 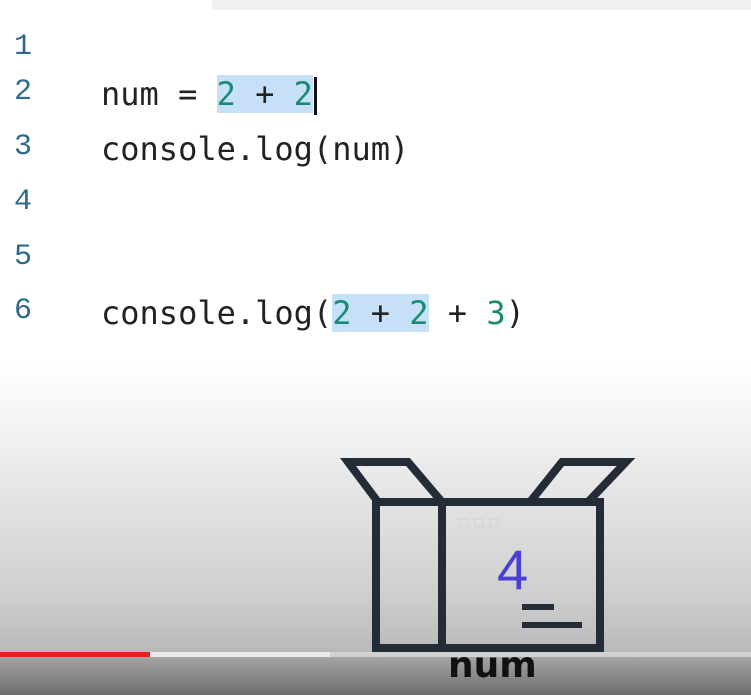 I want to click on line-number: 5, so click(x=23, y=257).